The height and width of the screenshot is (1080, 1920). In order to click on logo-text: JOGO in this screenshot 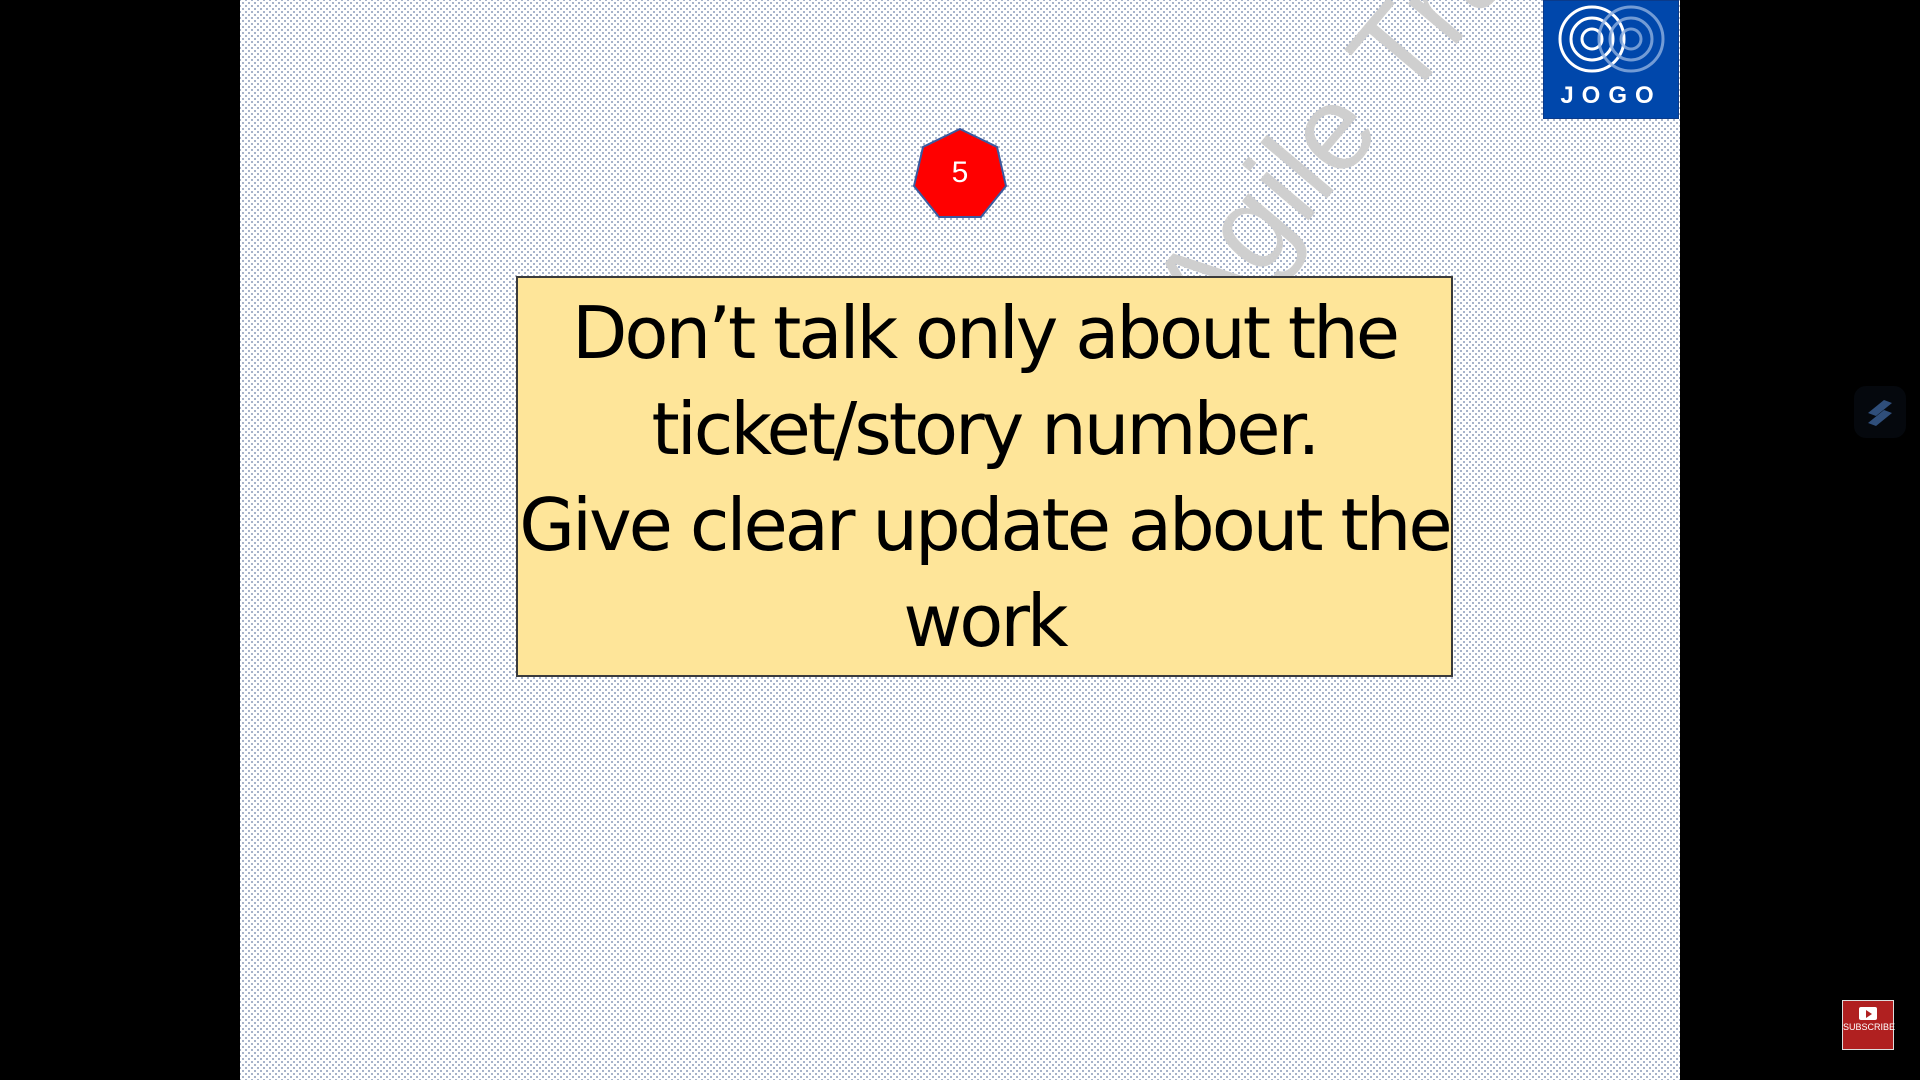, I will do `click(1611, 95)`.